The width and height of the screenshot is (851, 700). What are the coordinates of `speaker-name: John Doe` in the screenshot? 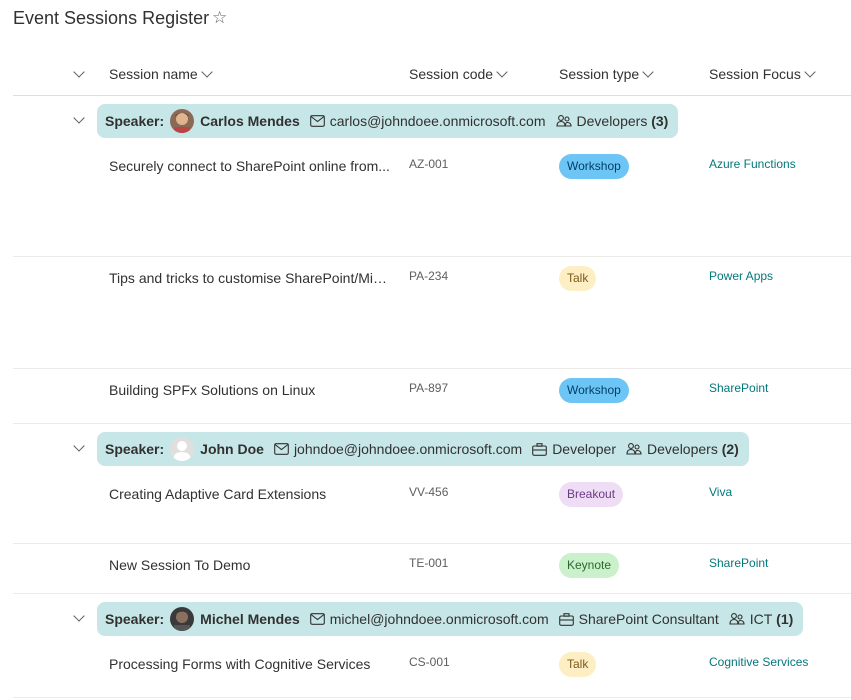 It's located at (232, 449).